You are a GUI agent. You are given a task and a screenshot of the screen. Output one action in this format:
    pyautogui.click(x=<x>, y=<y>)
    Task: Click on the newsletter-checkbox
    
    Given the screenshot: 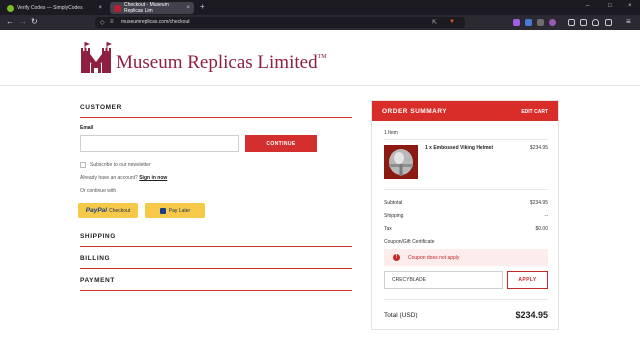 What is the action you would take?
    pyautogui.click(x=83, y=165)
    